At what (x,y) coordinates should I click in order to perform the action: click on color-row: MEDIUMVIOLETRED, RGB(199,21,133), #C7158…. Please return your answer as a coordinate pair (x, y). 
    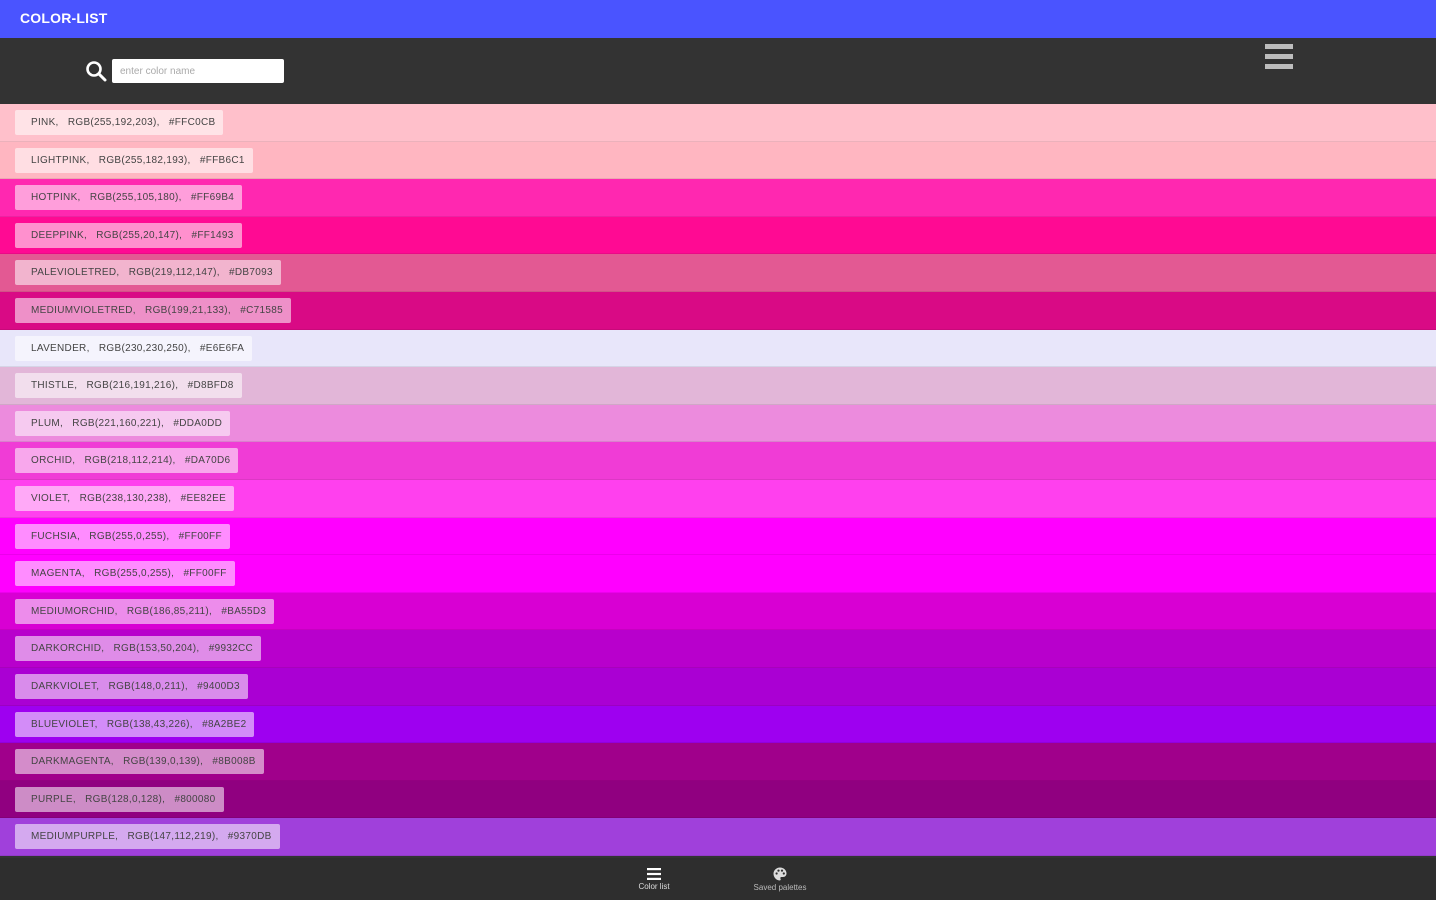
    Looking at the image, I should click on (718, 310).